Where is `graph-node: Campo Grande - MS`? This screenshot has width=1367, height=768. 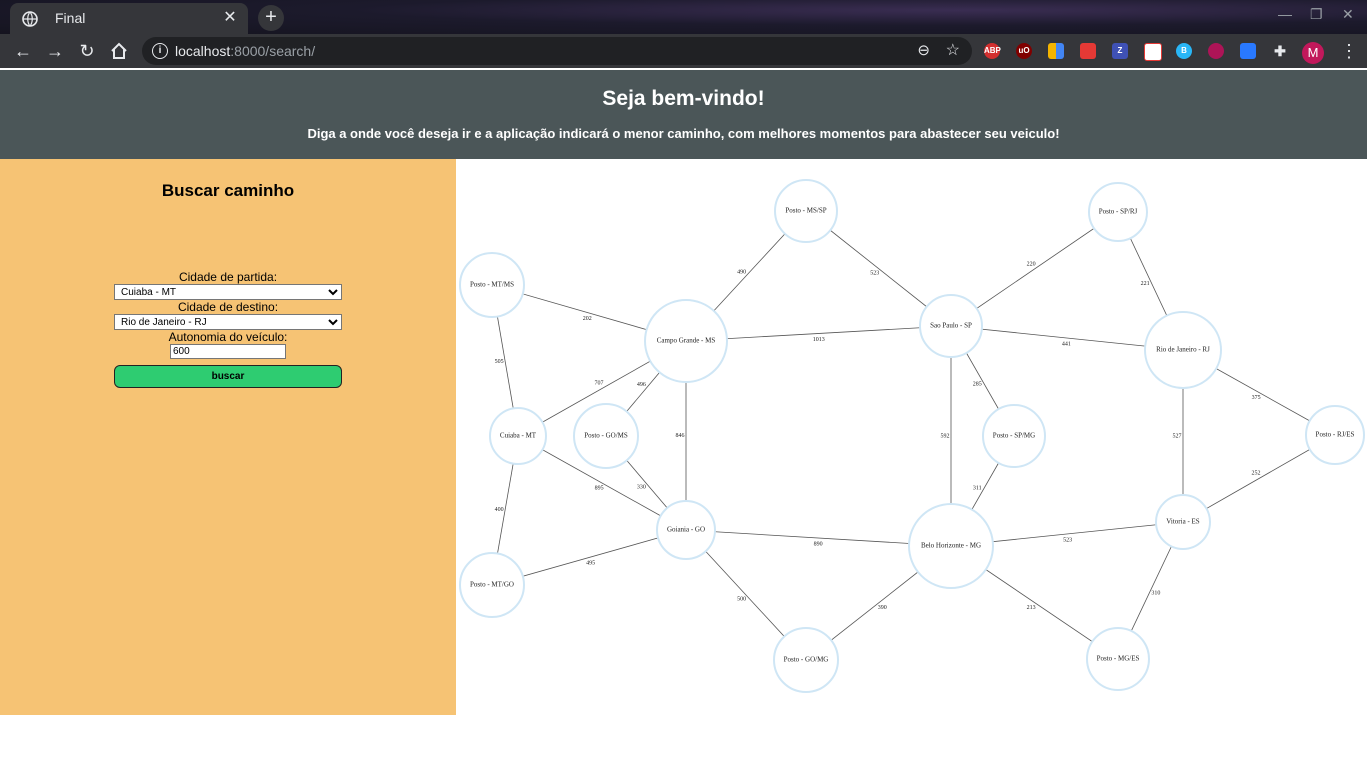
graph-node: Campo Grande - MS is located at coordinates (686, 341).